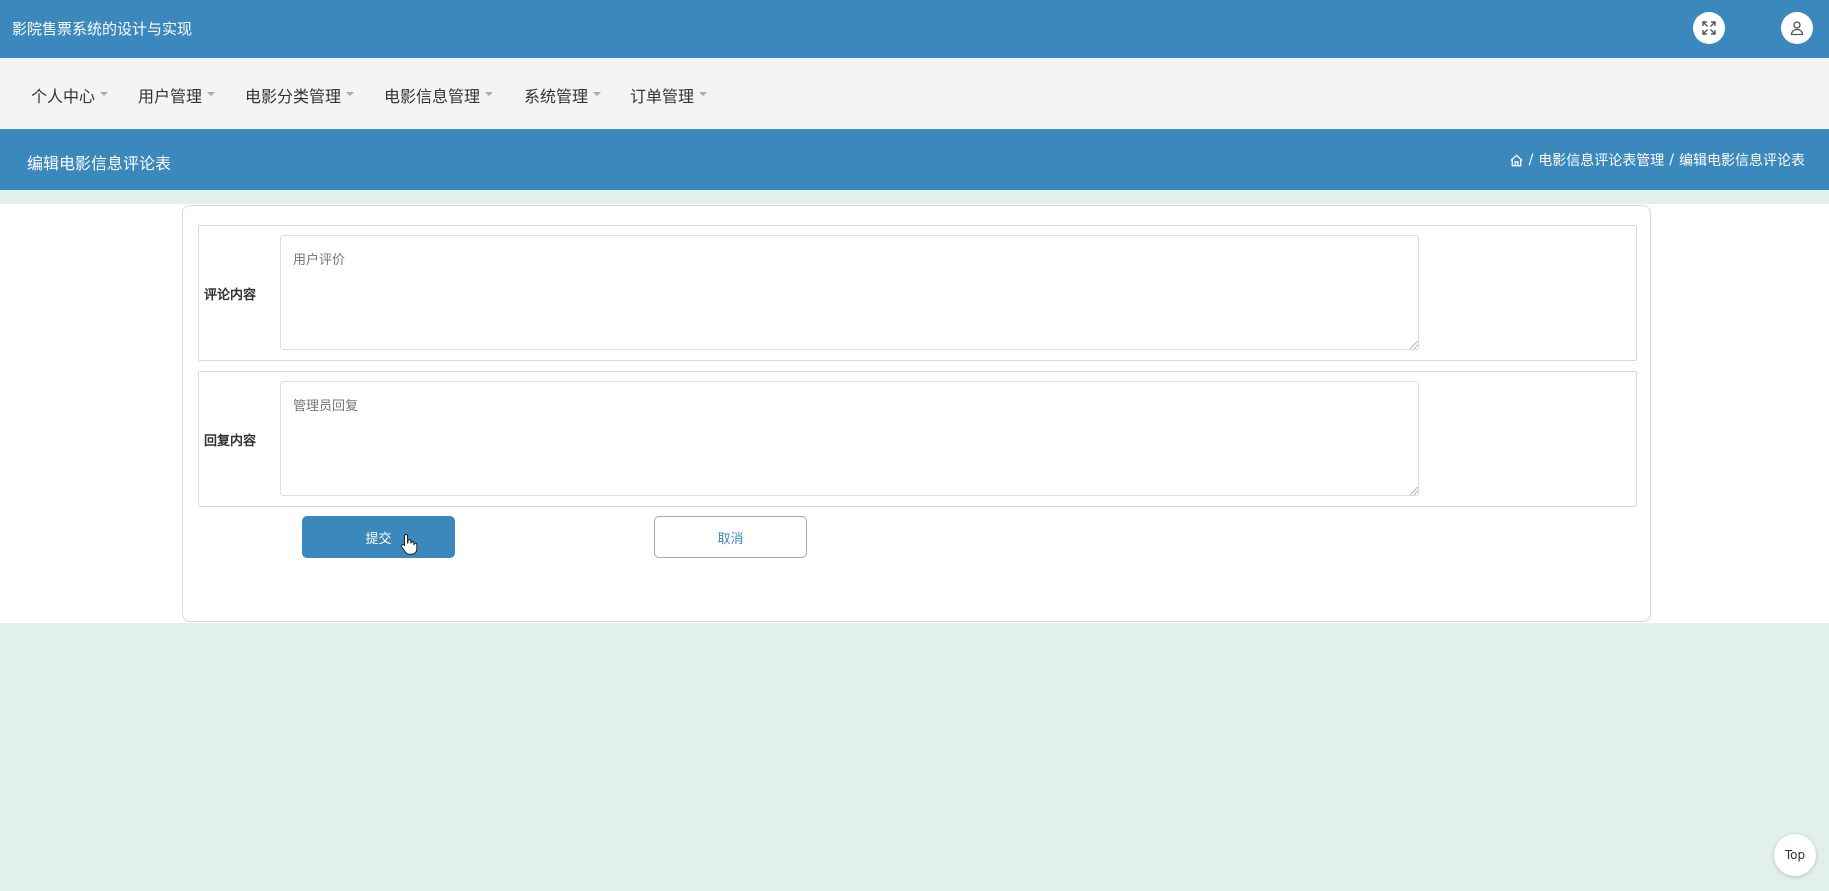 This screenshot has width=1829, height=891. What do you see at coordinates (230, 441) in the screenshot?
I see `reply-content-label: 回复内容` at bounding box center [230, 441].